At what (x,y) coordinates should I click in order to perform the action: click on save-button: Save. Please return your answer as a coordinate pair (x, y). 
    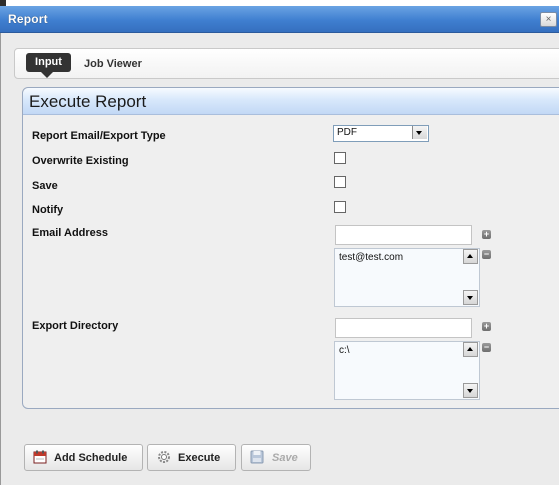
    Looking at the image, I should click on (276, 457).